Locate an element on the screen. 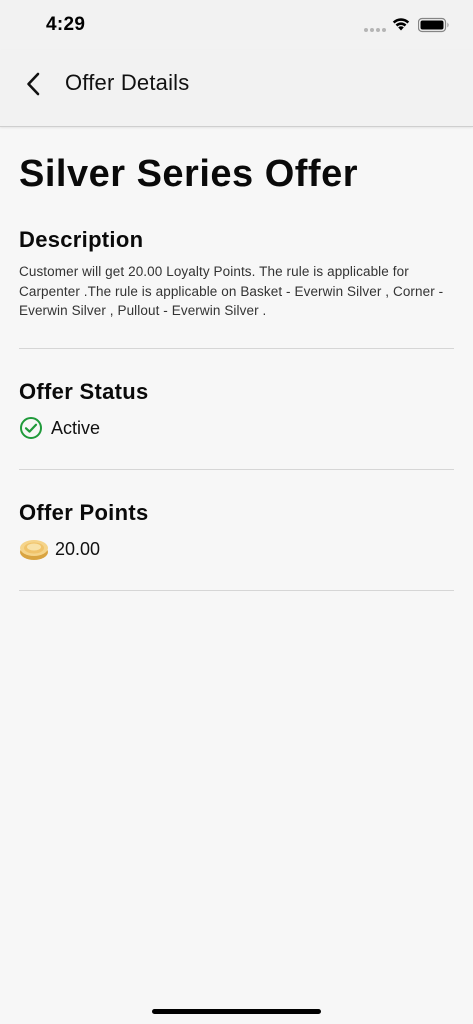  check-circle-icon is located at coordinates (31, 428).